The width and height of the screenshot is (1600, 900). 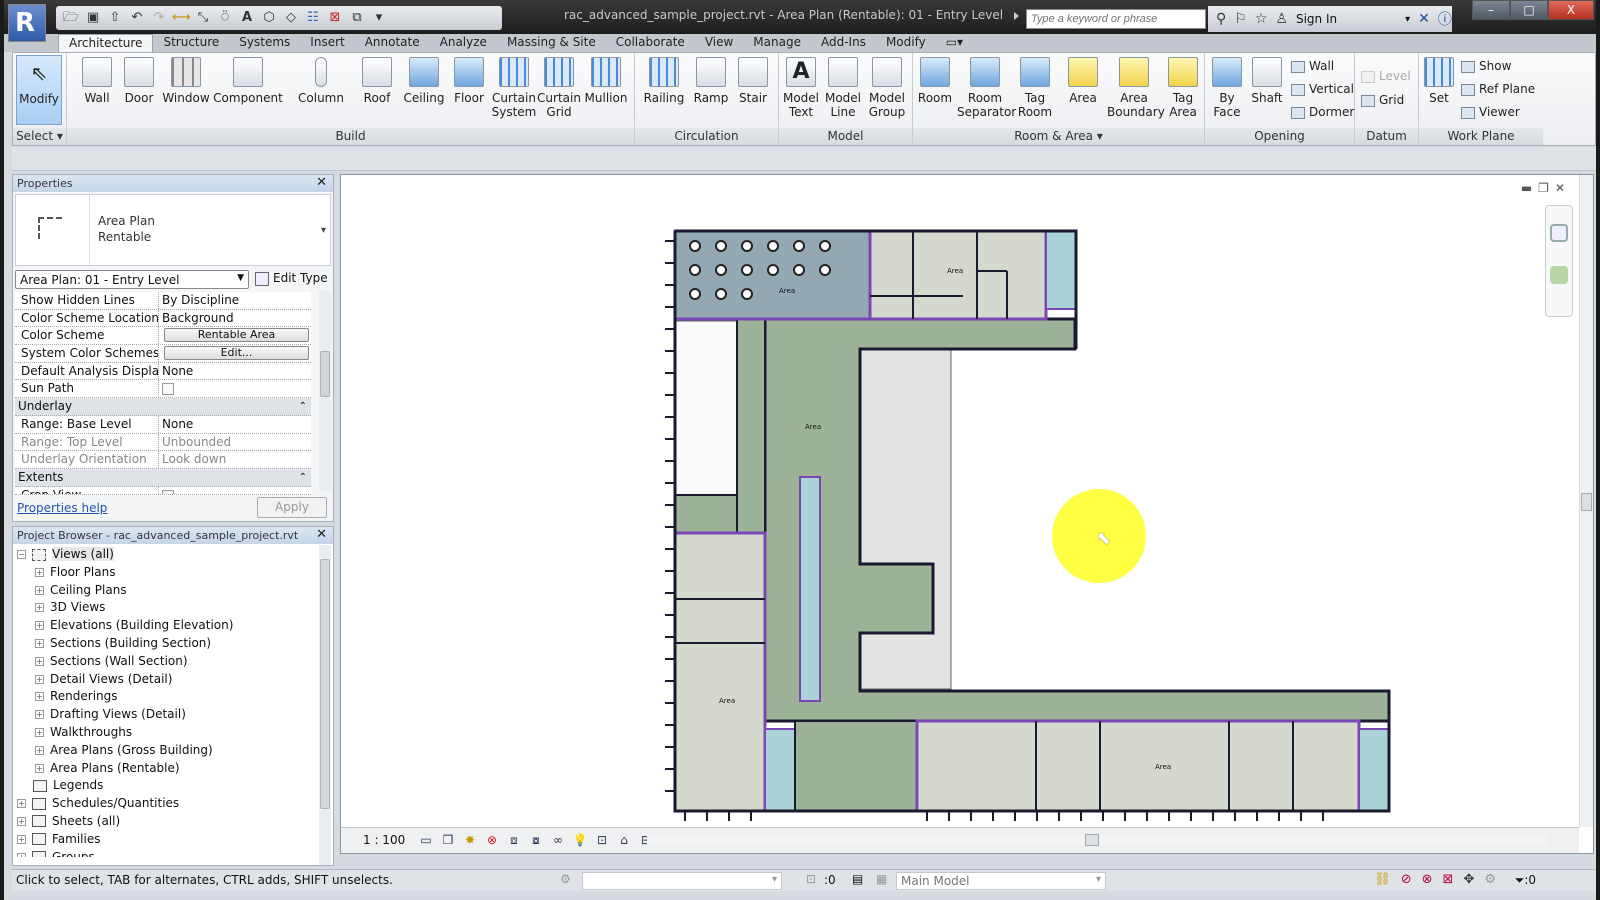 What do you see at coordinates (843, 43) in the screenshot?
I see `tab-add-ins: Add-Ins` at bounding box center [843, 43].